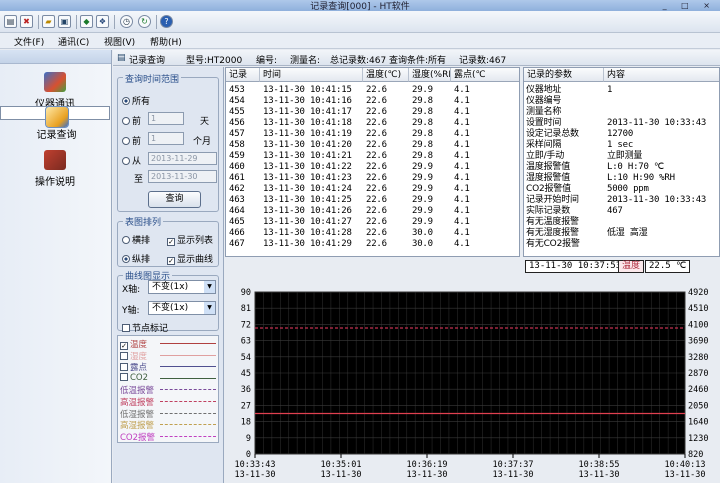 This screenshot has width=720, height=483. What do you see at coordinates (246, 325) in the screenshot?
I see `y-left-tick-label: 72` at bounding box center [246, 325].